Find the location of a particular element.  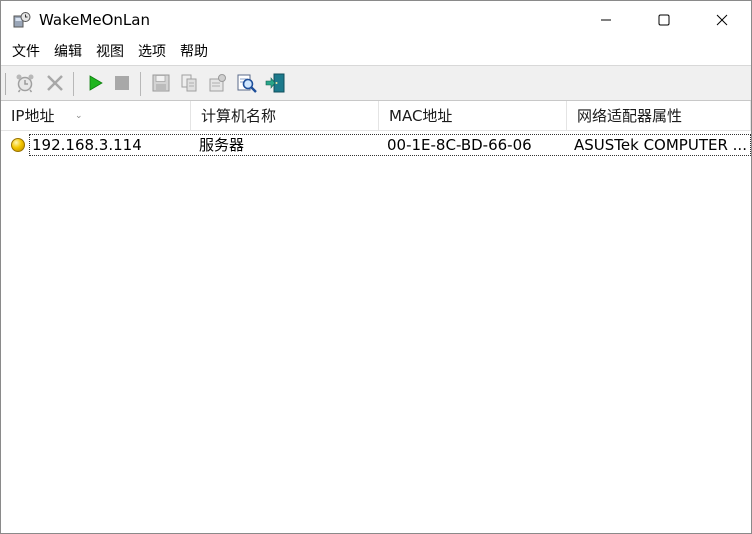

copy-button is located at coordinates (189, 83).